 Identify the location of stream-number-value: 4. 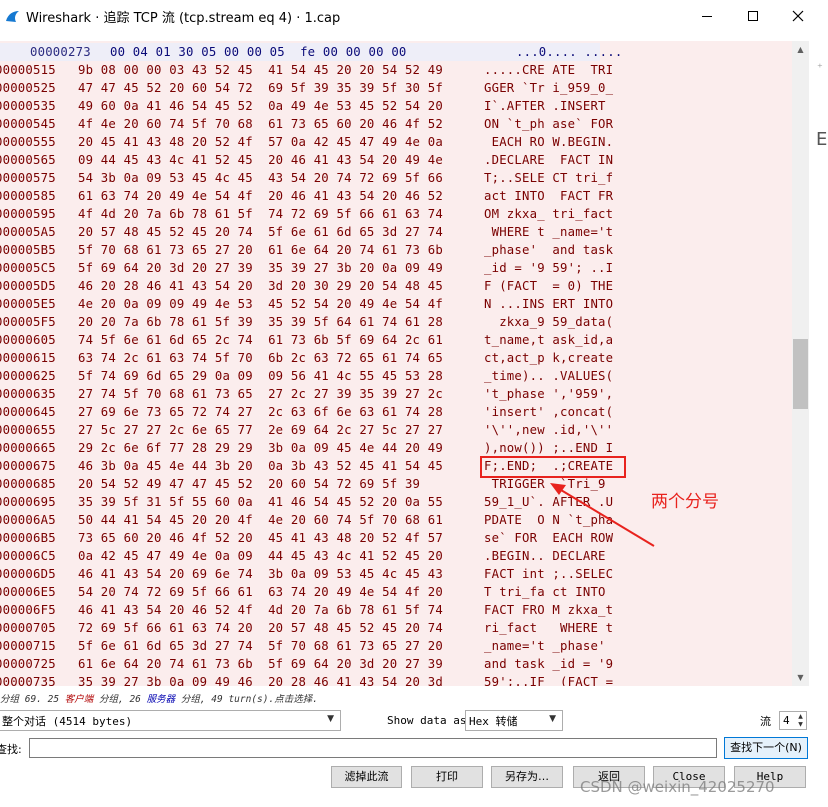
(786, 720).